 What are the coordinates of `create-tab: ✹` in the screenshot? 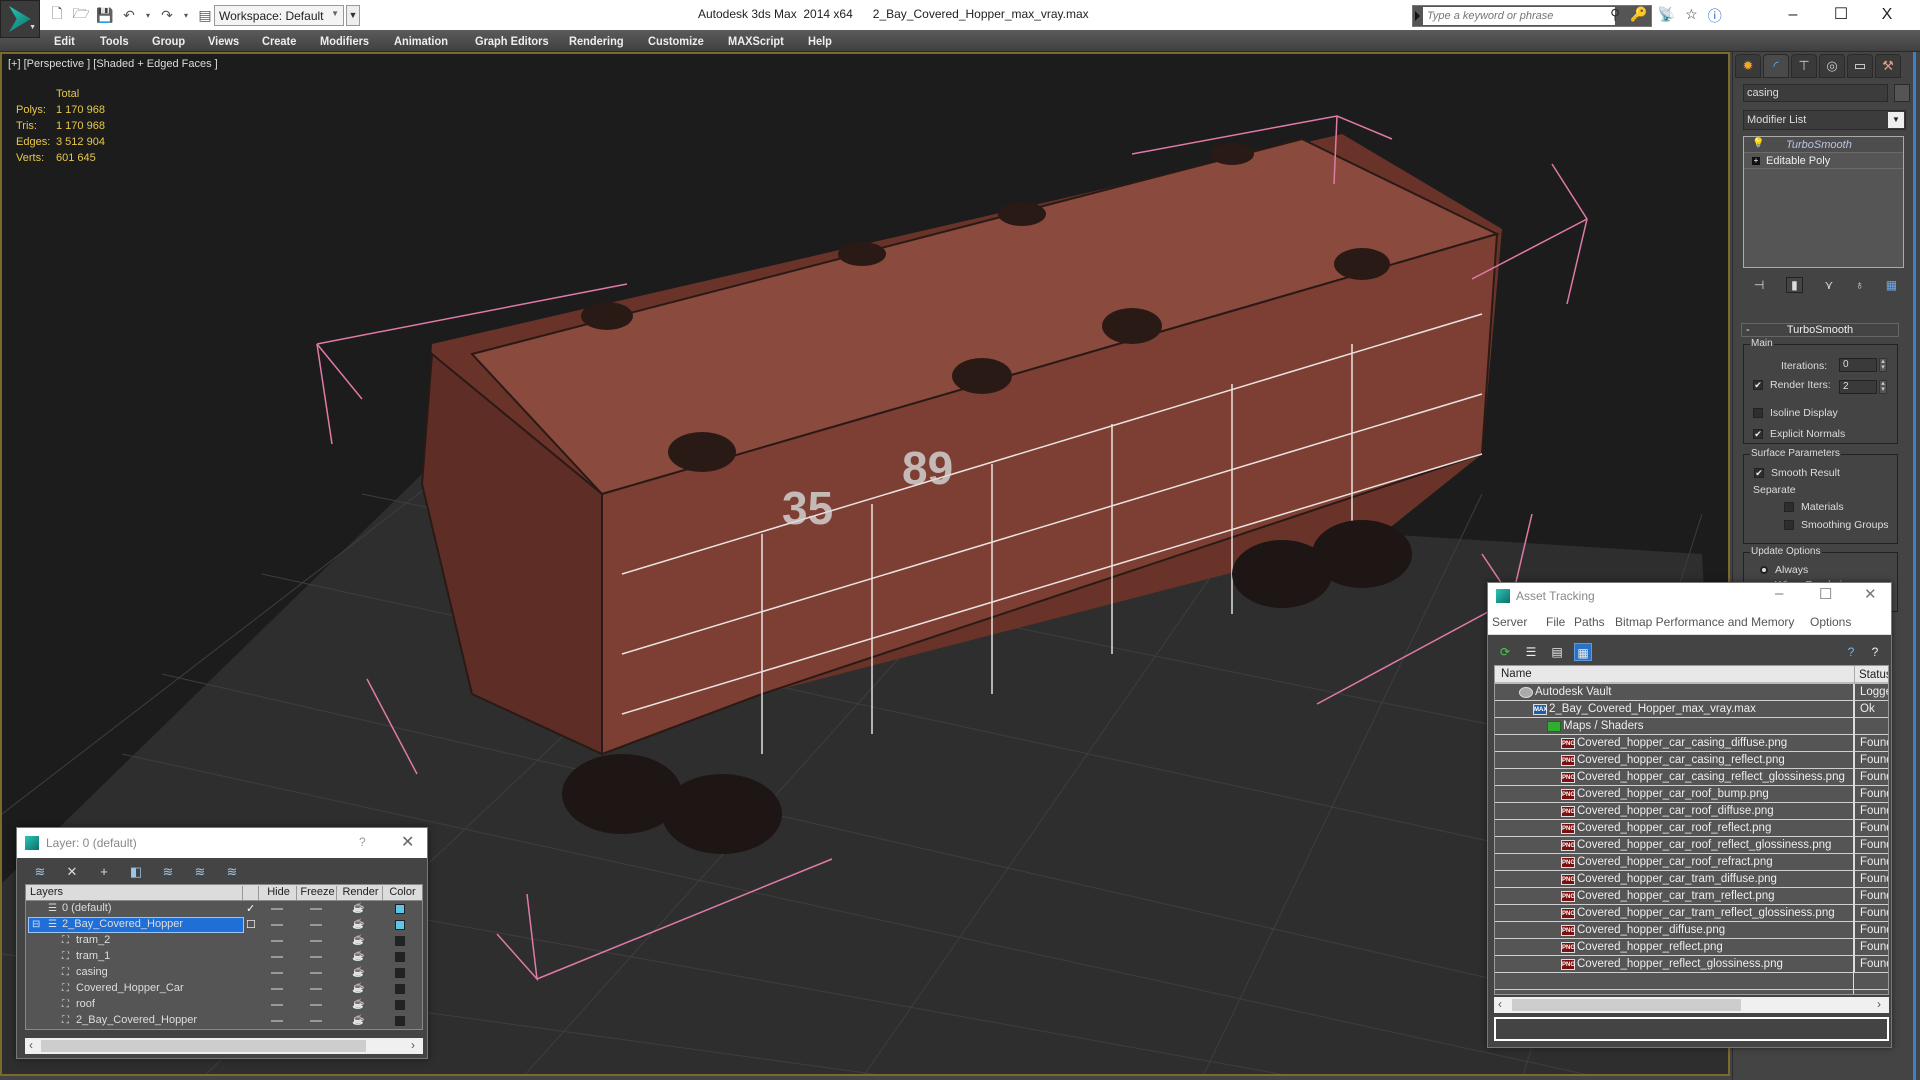 It's located at (1748, 66).